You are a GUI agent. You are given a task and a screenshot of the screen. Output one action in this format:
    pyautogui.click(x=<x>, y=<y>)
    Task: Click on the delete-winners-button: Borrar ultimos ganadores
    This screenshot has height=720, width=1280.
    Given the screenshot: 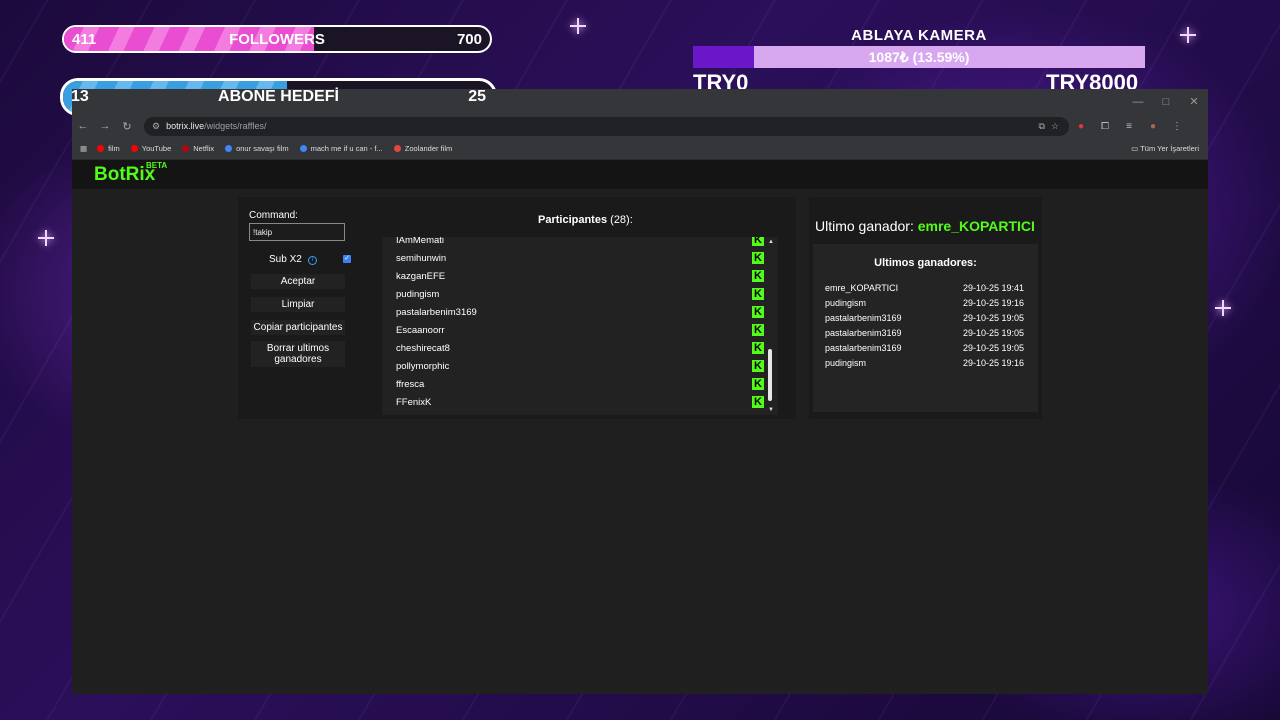 What is the action you would take?
    pyautogui.click(x=298, y=354)
    